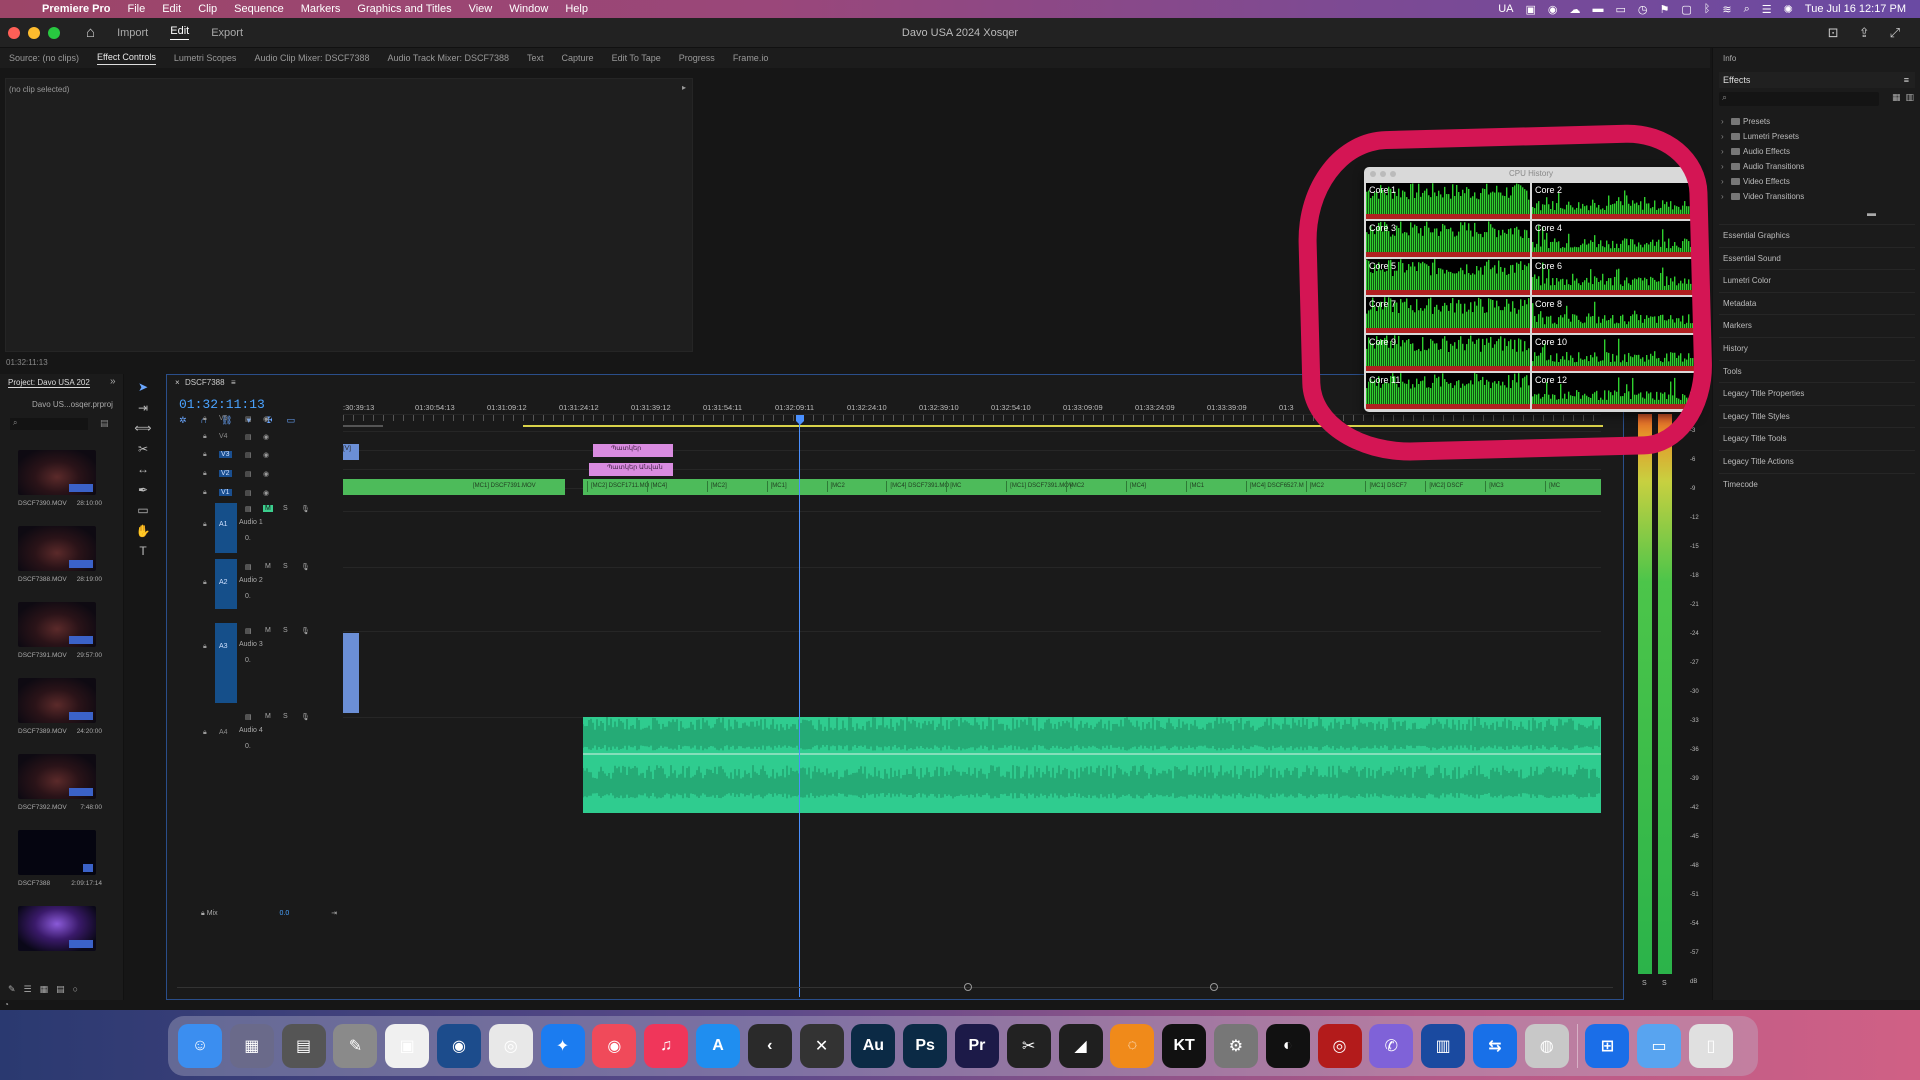 Image resolution: width=1920 pixels, height=1080 pixels. What do you see at coordinates (1644, 983) in the screenshot?
I see `solo-left-button: S` at bounding box center [1644, 983].